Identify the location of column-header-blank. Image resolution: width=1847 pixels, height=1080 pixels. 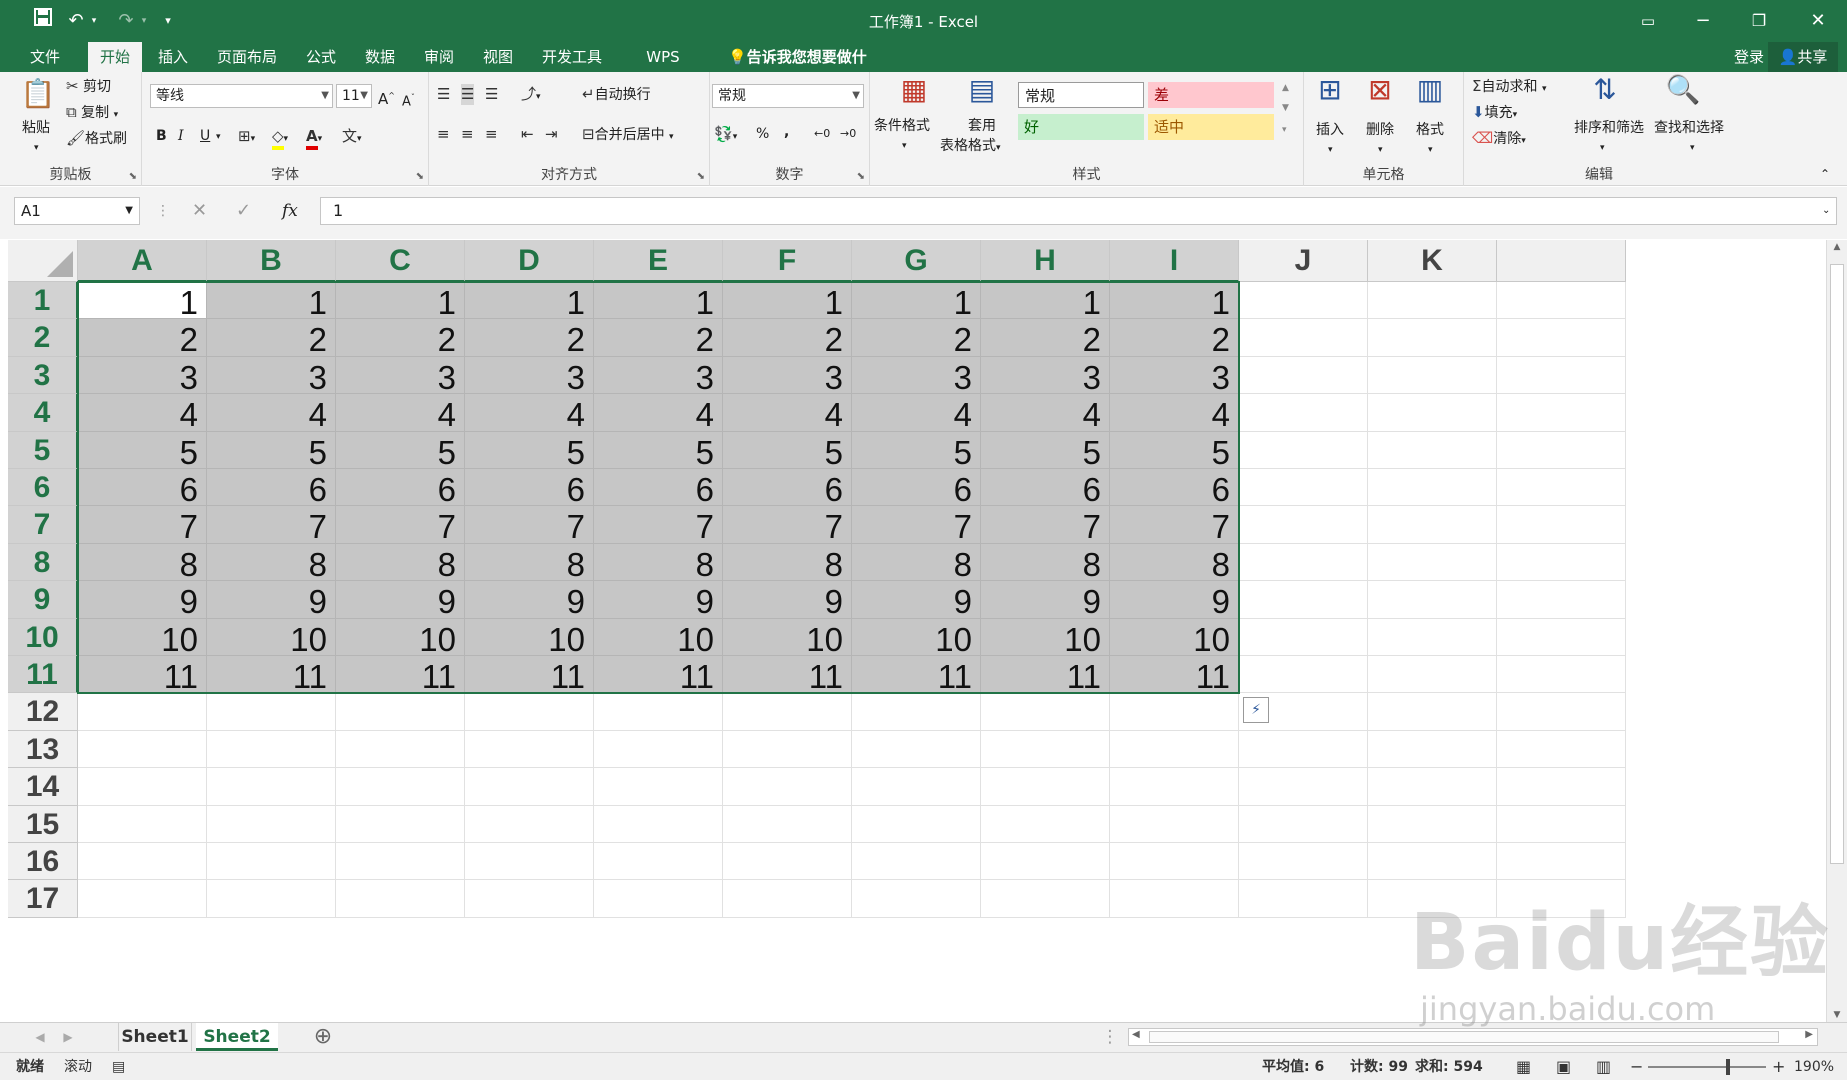
(1561, 261).